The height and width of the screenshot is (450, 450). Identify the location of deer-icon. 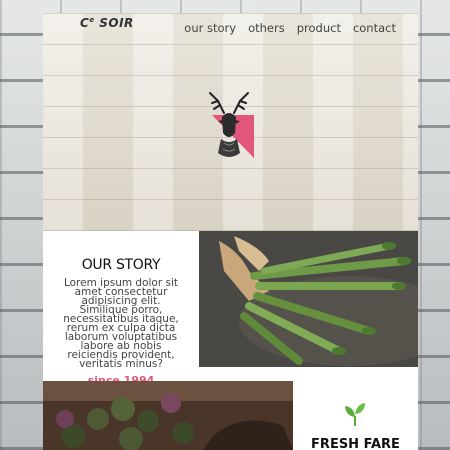
(231, 125).